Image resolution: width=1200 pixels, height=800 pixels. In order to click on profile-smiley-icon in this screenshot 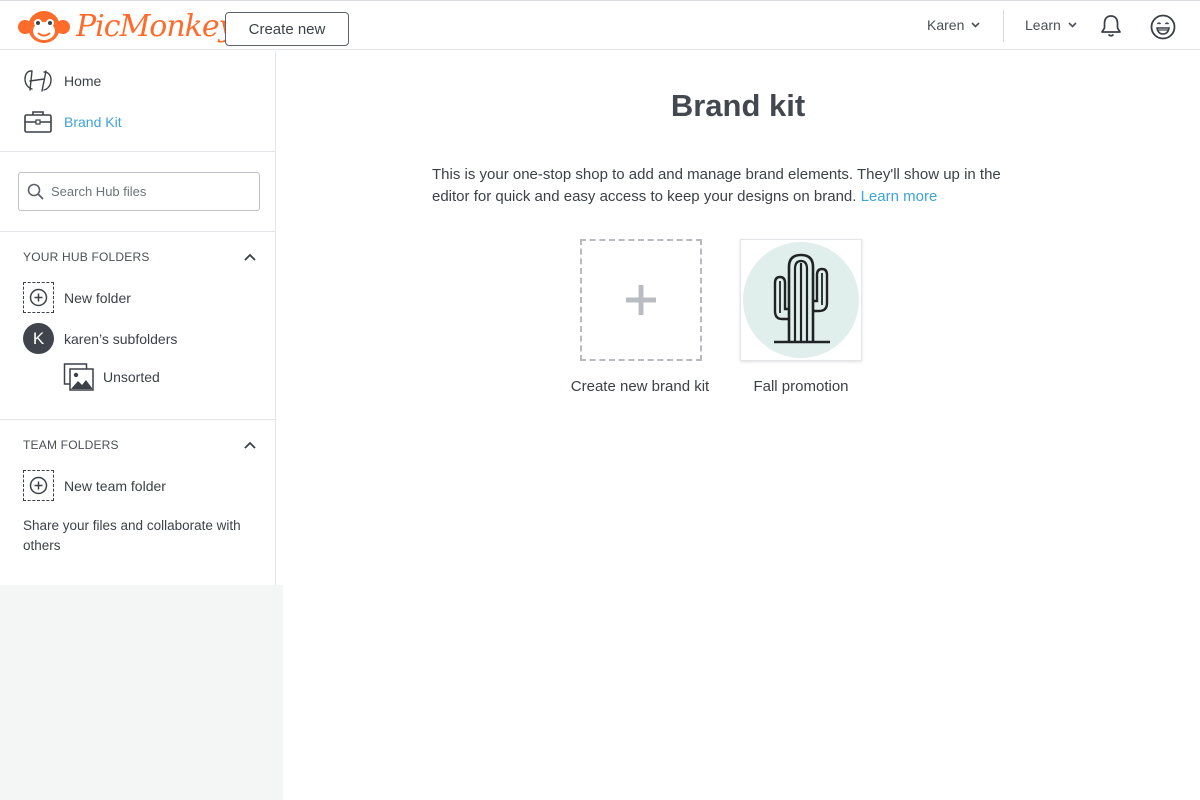, I will do `click(1163, 27)`.